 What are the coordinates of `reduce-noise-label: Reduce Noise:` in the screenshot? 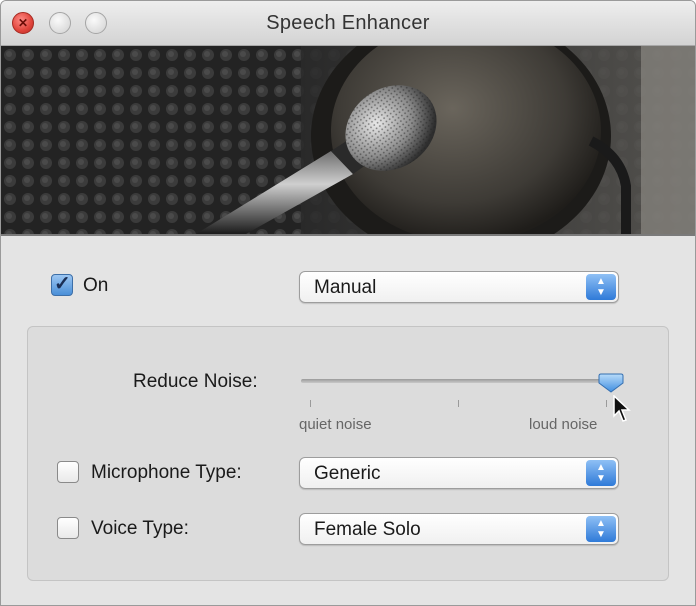 It's located at (195, 381).